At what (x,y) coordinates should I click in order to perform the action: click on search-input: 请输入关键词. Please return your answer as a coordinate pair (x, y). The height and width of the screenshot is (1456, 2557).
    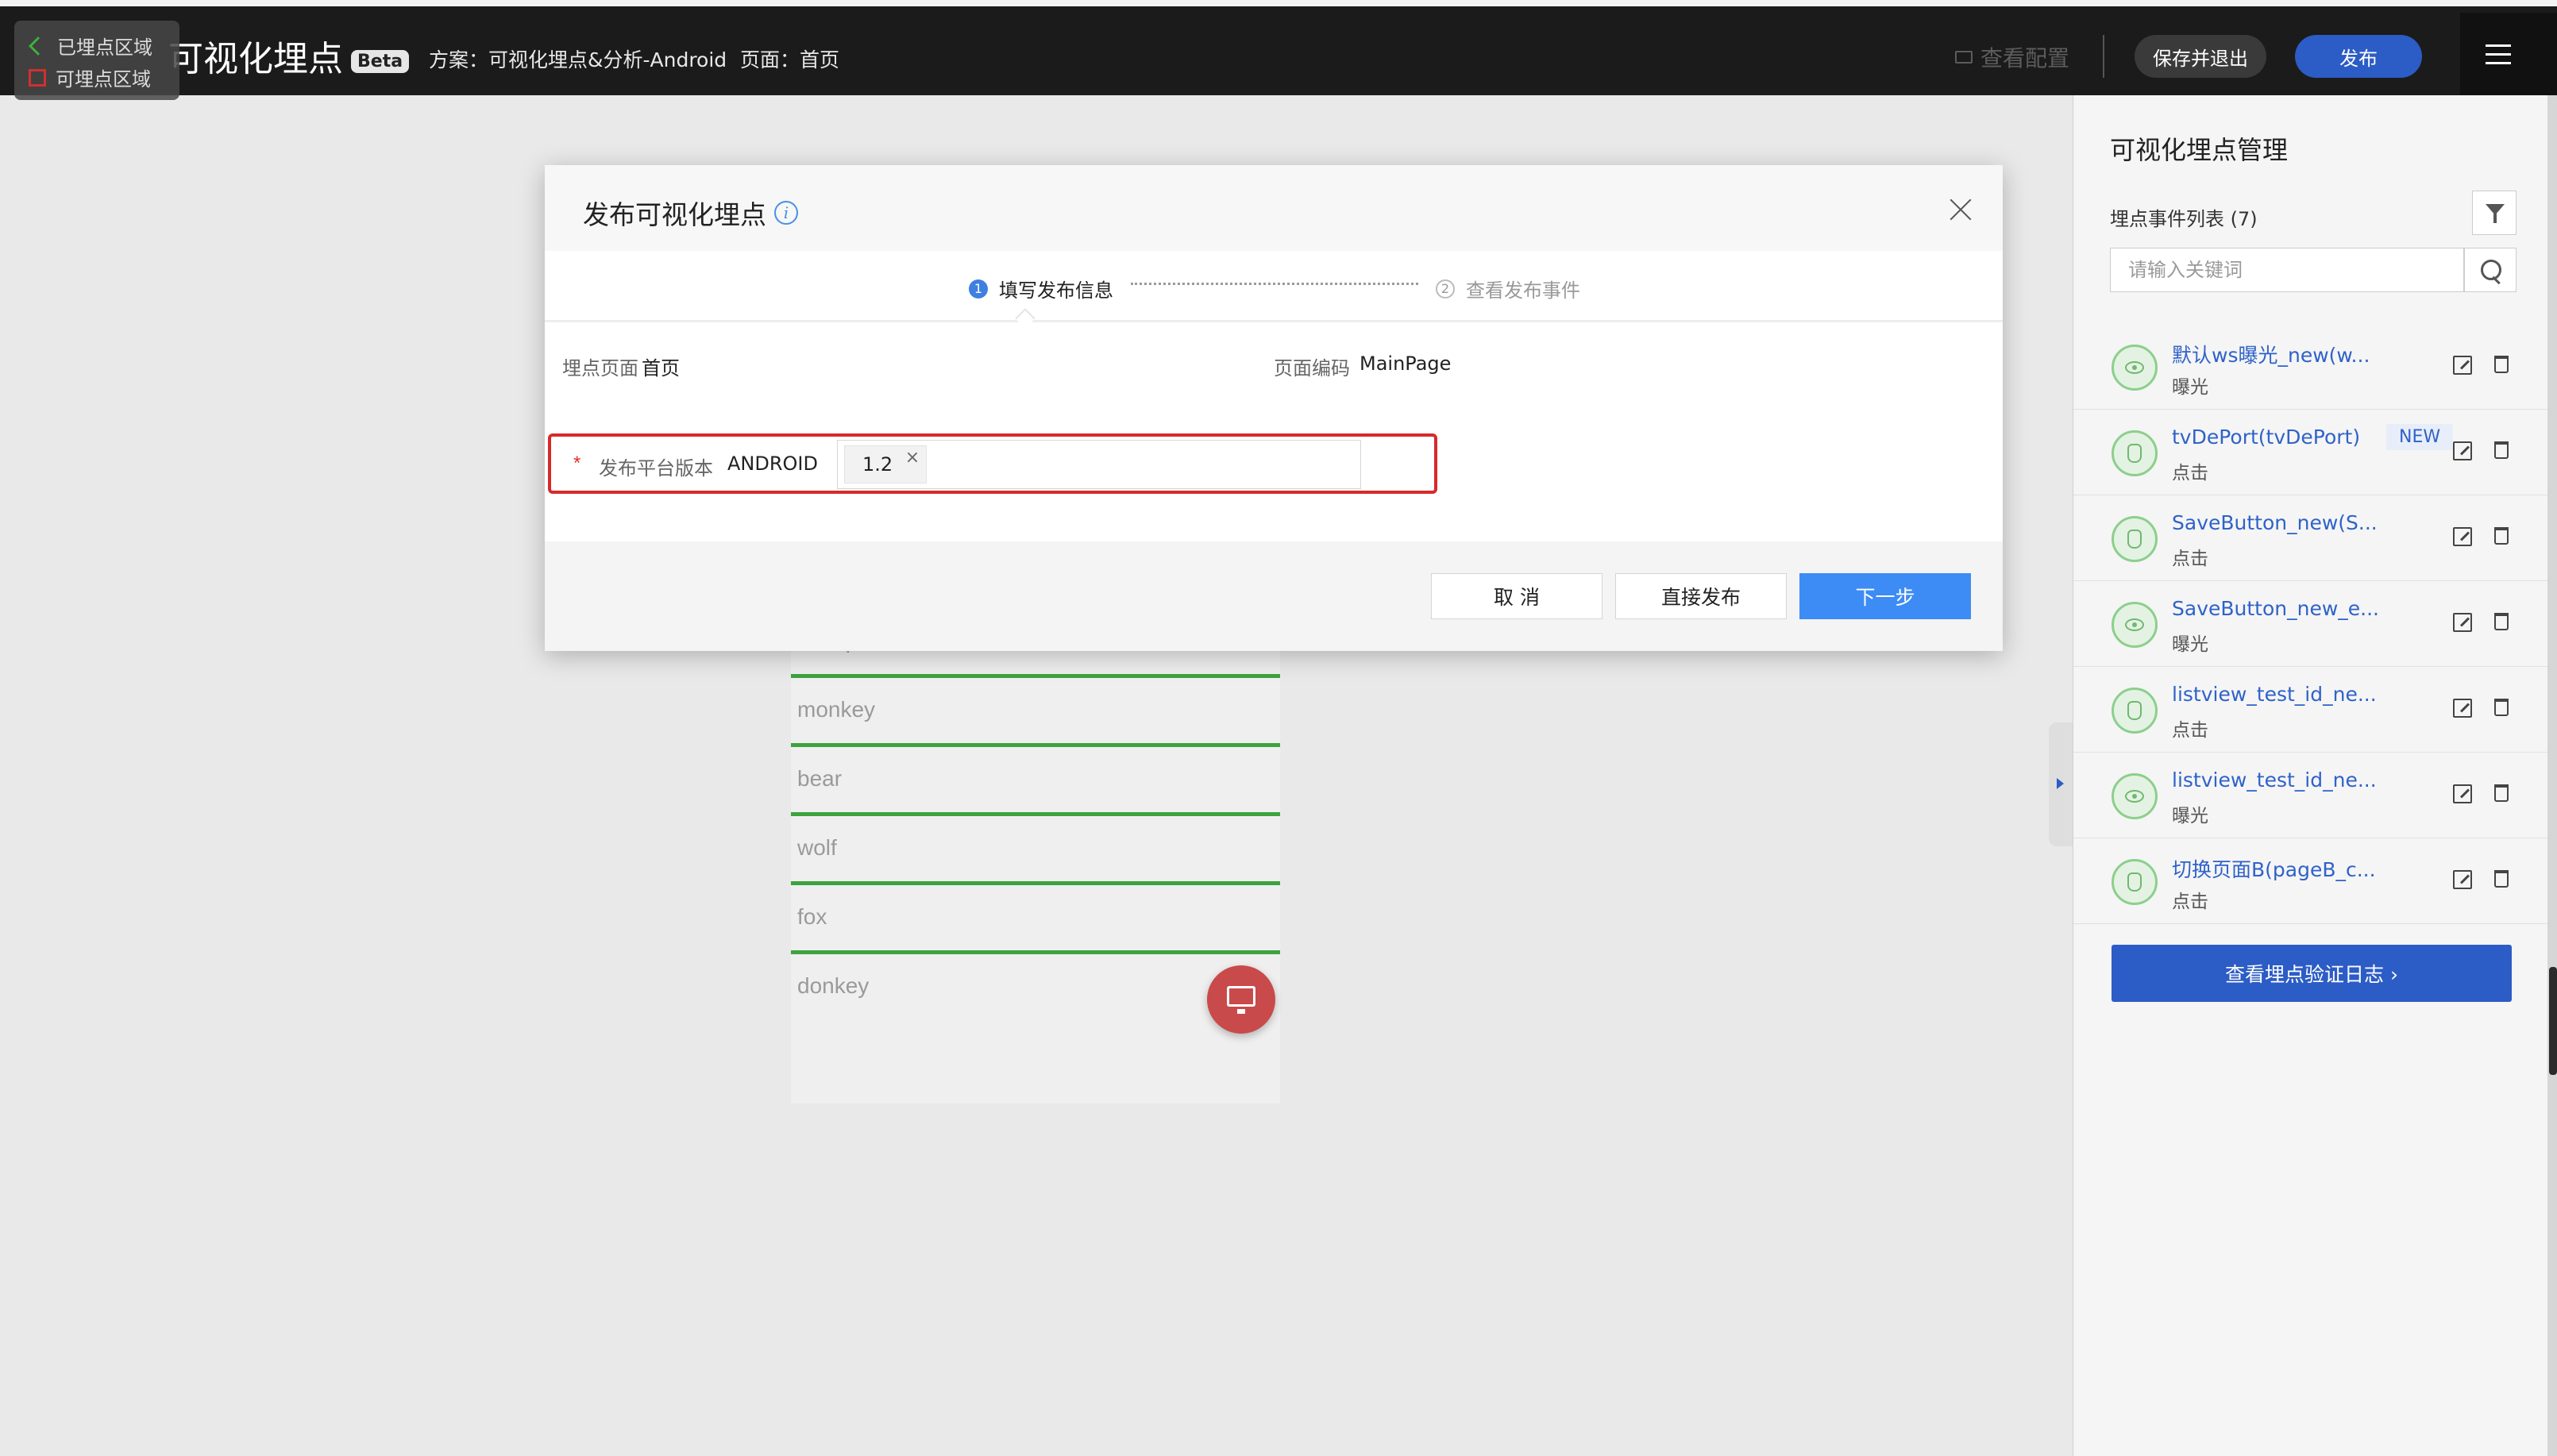
    Looking at the image, I should click on (2287, 270).